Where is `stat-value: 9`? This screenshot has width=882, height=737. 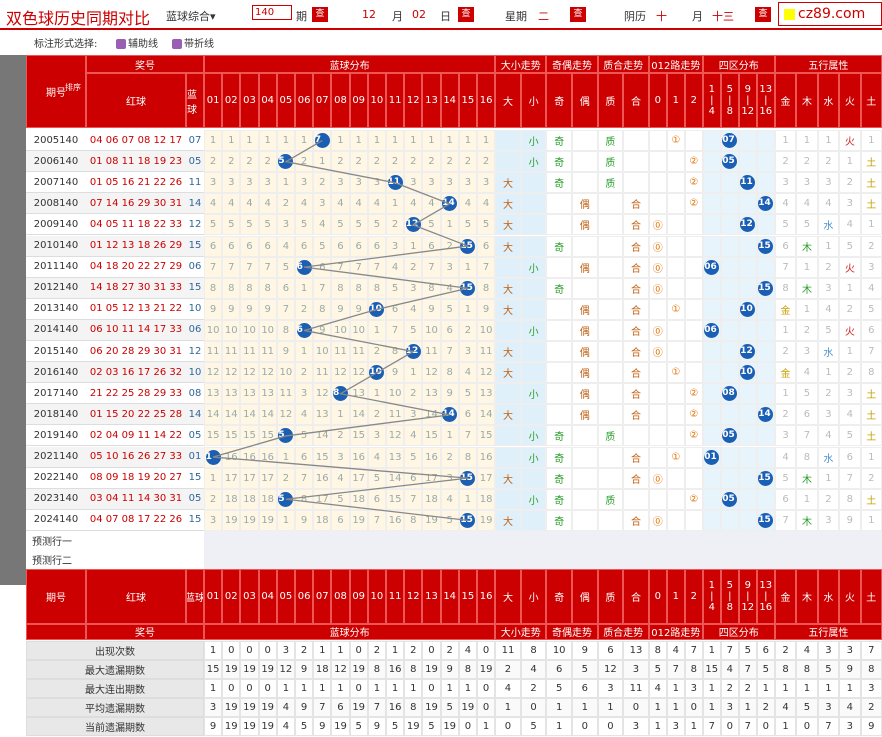
stat-value: 9 is located at coordinates (376, 726).